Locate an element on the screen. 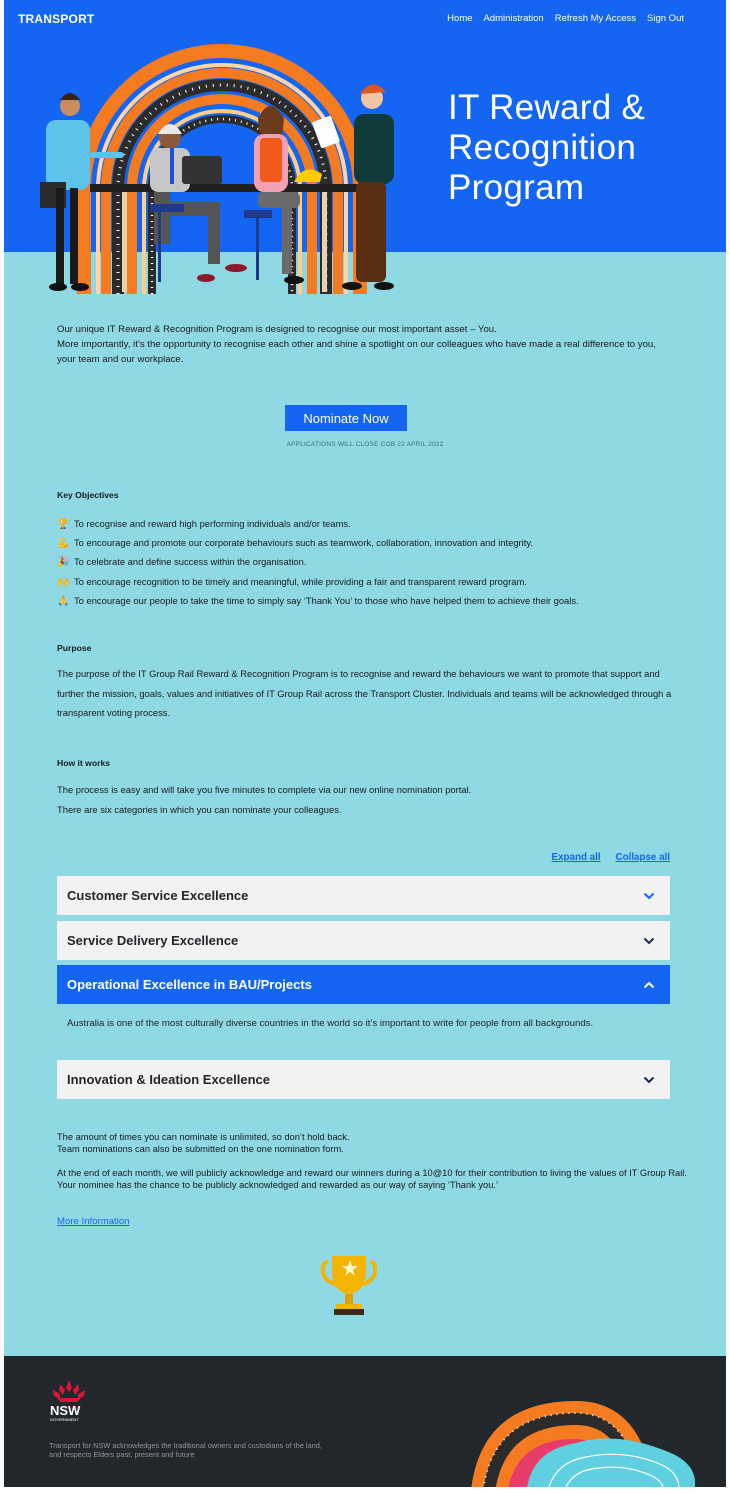 The height and width of the screenshot is (1494, 730). accordion-title: Customer Service Excellence is located at coordinates (158, 895).